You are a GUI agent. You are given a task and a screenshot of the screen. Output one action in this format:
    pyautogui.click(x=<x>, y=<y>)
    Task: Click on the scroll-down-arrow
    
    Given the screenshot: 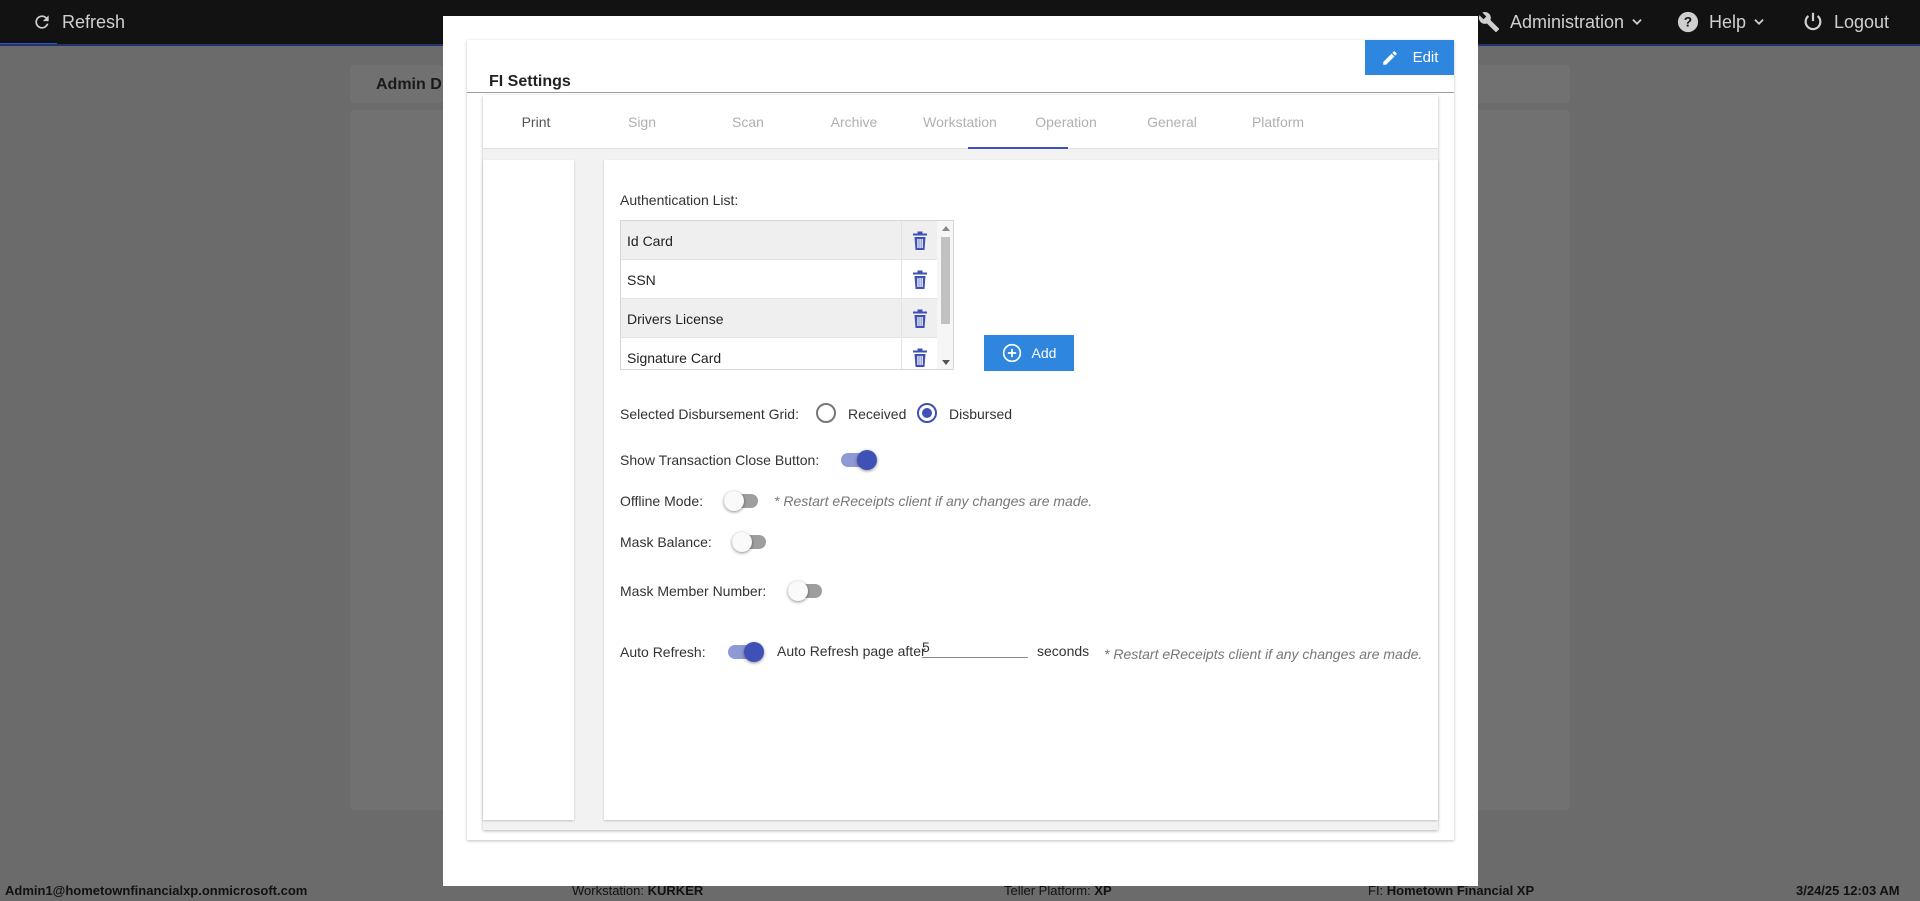 What is the action you would take?
    pyautogui.click(x=946, y=362)
    